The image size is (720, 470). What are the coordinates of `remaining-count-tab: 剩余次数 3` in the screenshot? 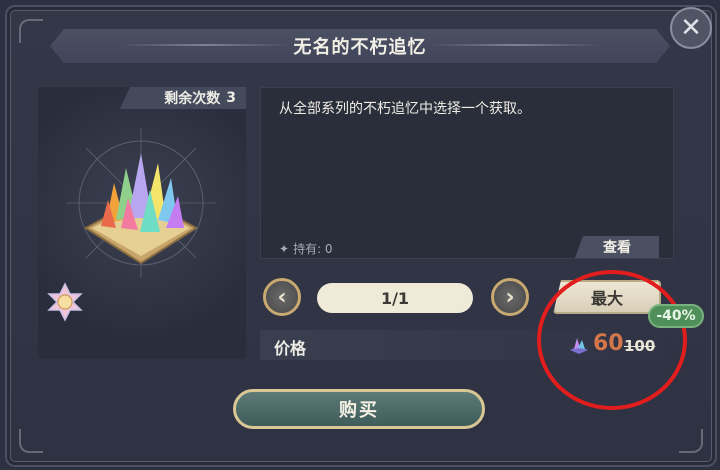 It's located at (183, 98).